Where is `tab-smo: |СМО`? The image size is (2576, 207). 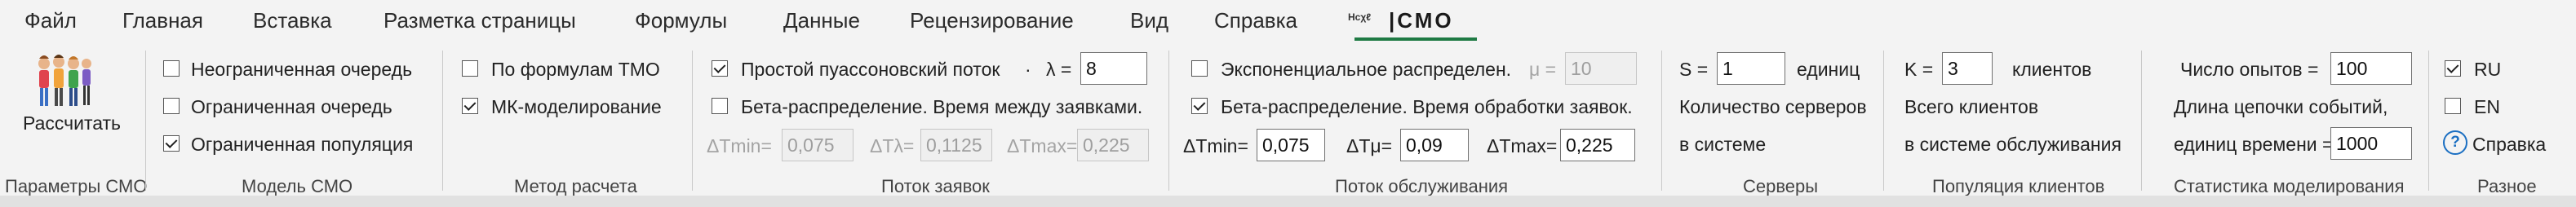 tab-smo: |СМО is located at coordinates (1421, 20).